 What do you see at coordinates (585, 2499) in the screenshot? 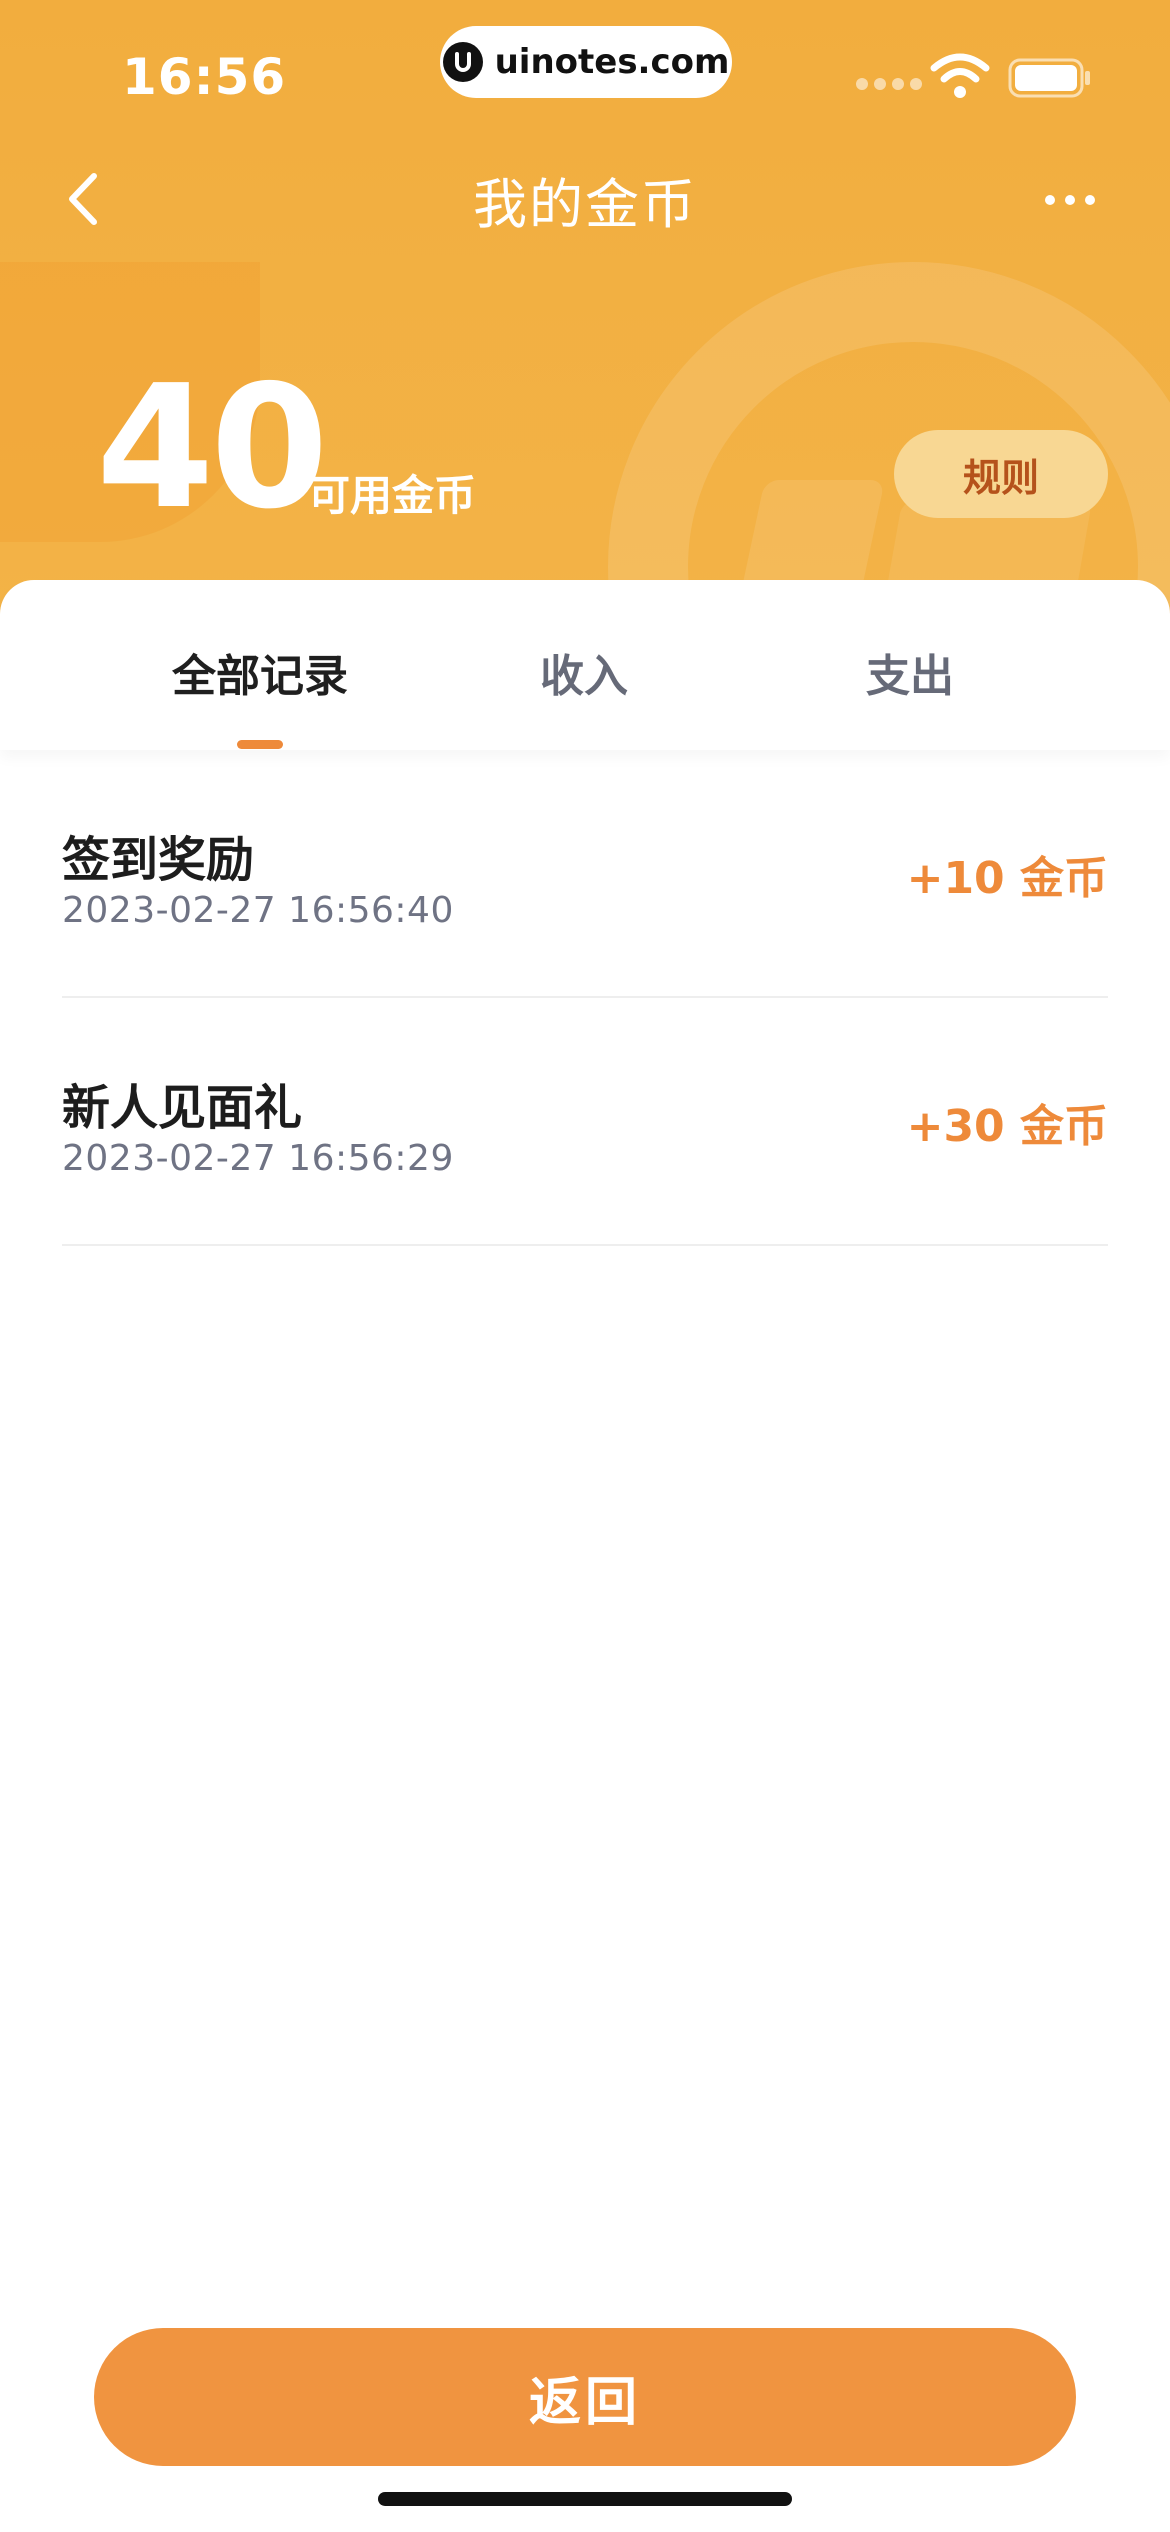
I see `home-indicator` at bounding box center [585, 2499].